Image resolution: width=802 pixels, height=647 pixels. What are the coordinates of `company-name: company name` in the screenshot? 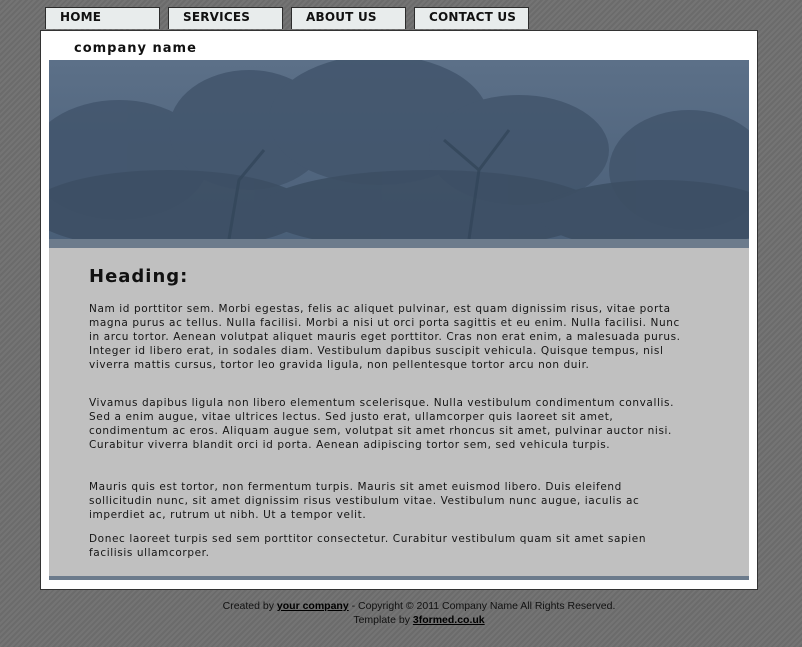 It's located at (135, 48).